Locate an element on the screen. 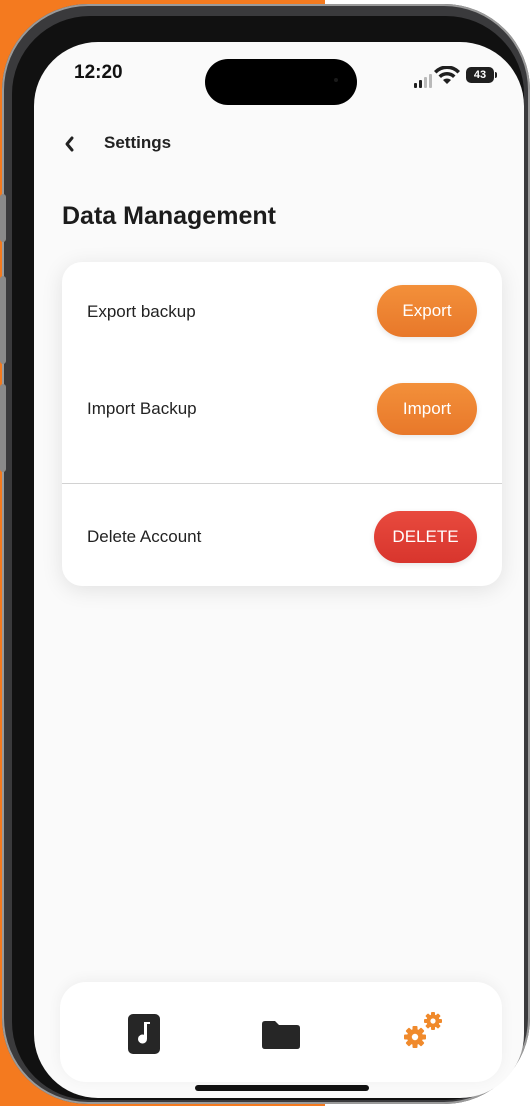  chevron-left-icon is located at coordinates (70, 144).